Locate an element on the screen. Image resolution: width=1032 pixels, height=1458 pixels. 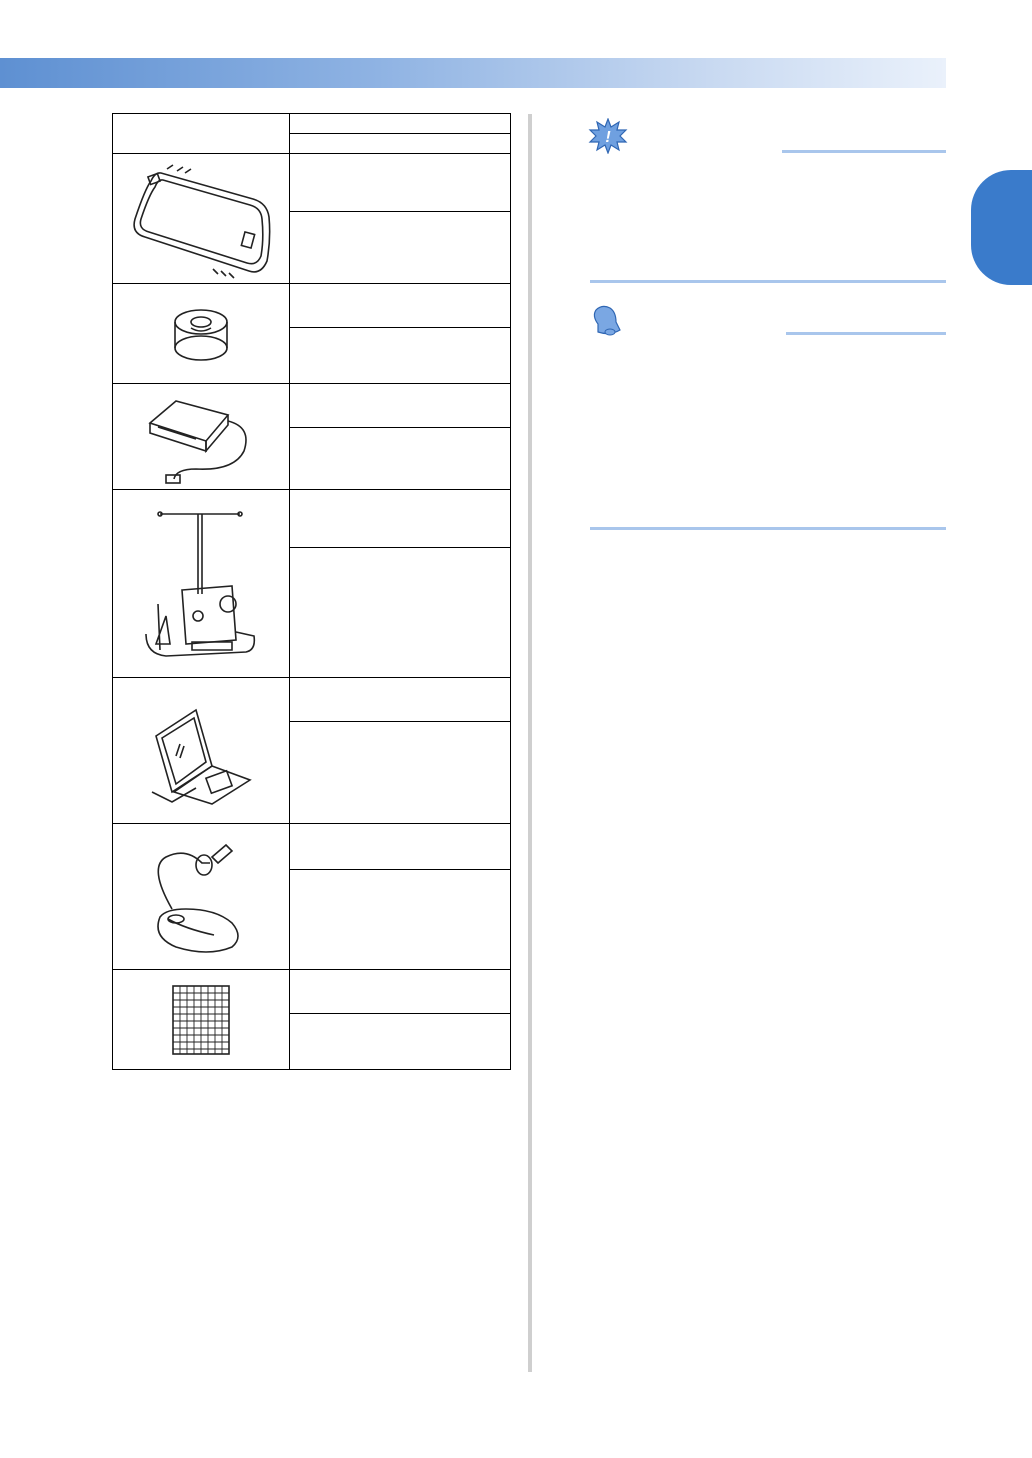
usb-mouse-image is located at coordinates (201, 896).